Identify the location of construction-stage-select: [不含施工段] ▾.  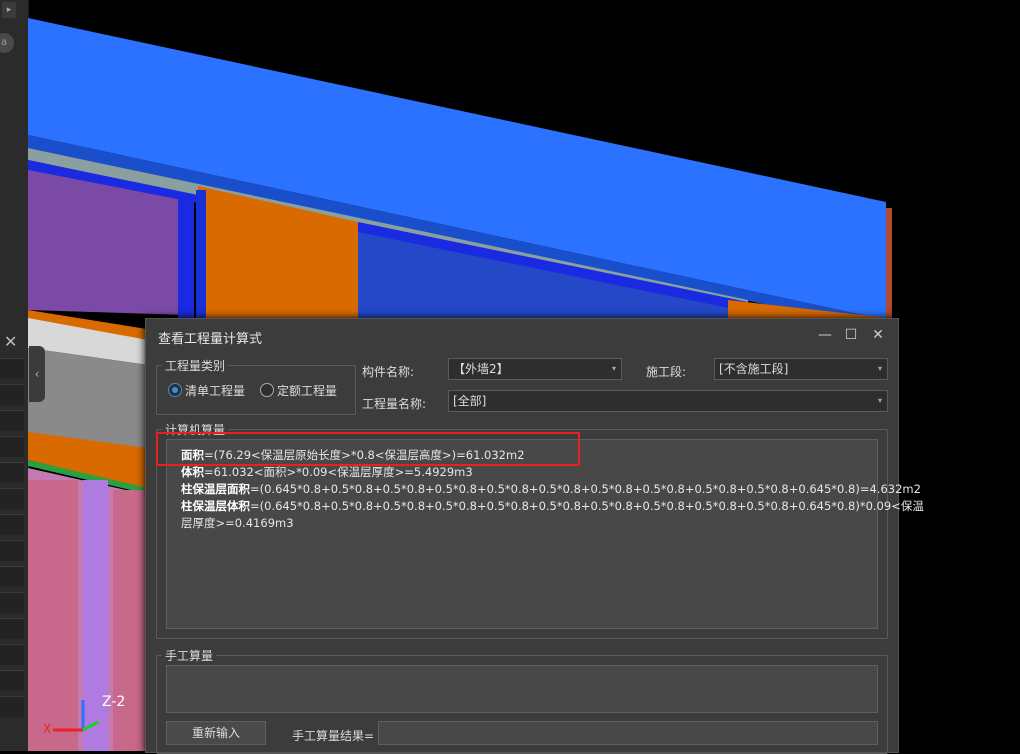
(801, 369).